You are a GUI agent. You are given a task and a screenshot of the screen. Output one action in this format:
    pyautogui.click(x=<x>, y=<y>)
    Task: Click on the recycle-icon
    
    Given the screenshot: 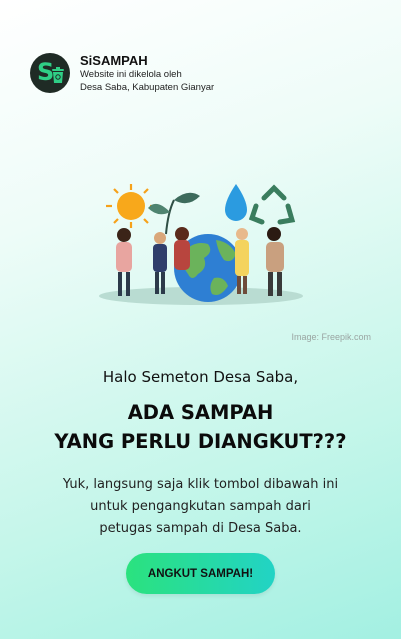 What is the action you would take?
    pyautogui.click(x=272, y=204)
    